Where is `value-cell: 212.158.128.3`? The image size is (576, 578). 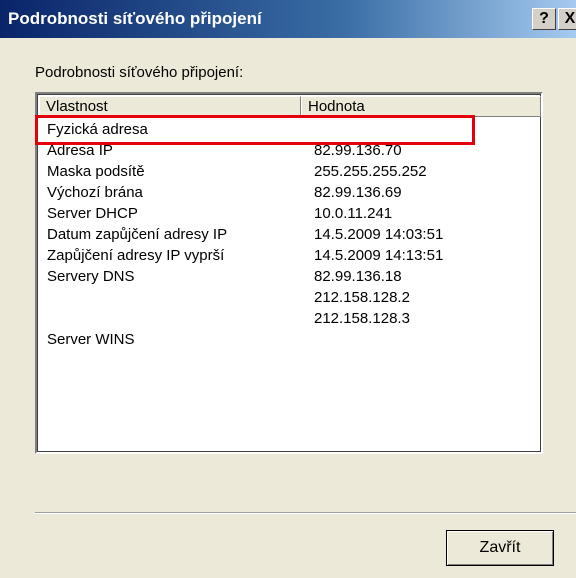 value-cell: 212.158.128.3 is located at coordinates (362, 318).